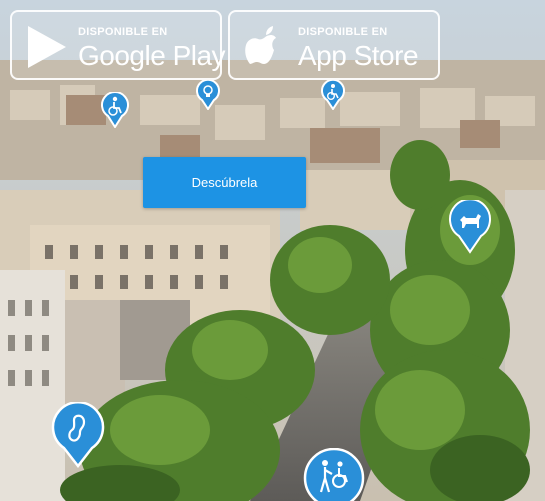 This screenshot has width=545, height=501. Describe the element at coordinates (343, 32) in the screenshot. I see `app-store-small-label: DISPONIBLE EN` at that location.